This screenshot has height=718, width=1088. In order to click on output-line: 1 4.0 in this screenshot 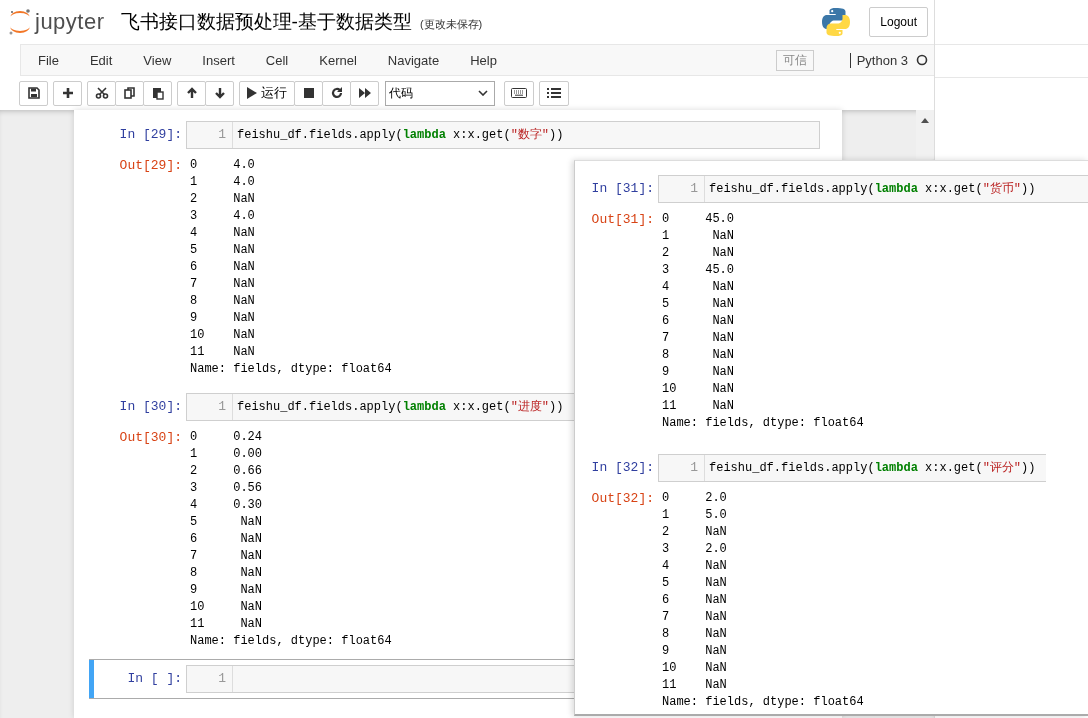, I will do `click(223, 182)`.